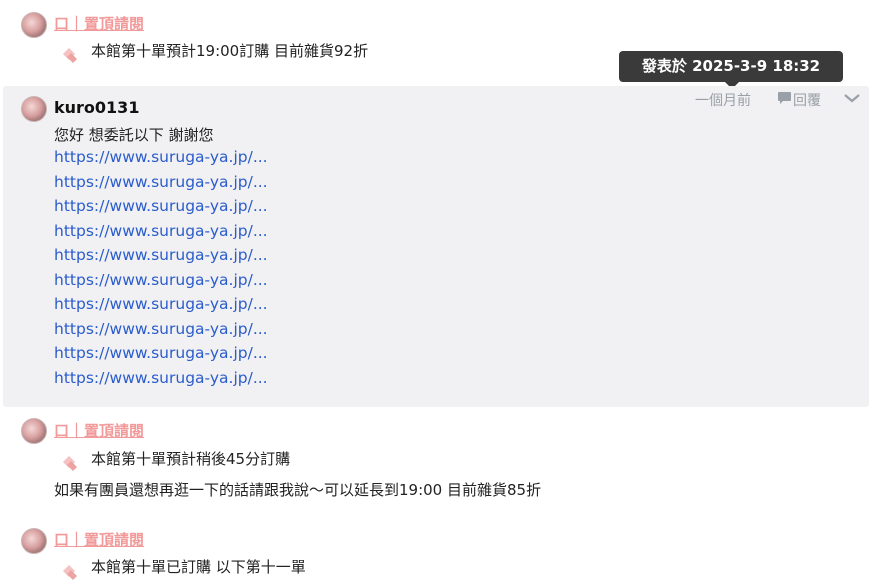 This screenshot has width=869, height=584. What do you see at coordinates (198, 567) in the screenshot?
I see `message-text: 本館第十單已訂購 以下第十一單` at bounding box center [198, 567].